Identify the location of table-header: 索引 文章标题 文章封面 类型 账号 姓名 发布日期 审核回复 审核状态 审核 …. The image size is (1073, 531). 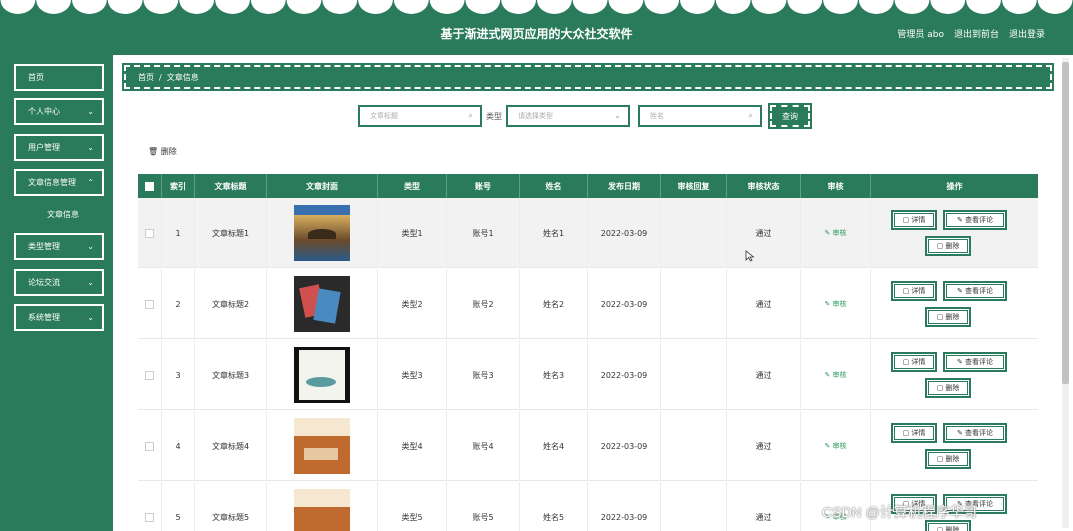
(588, 186).